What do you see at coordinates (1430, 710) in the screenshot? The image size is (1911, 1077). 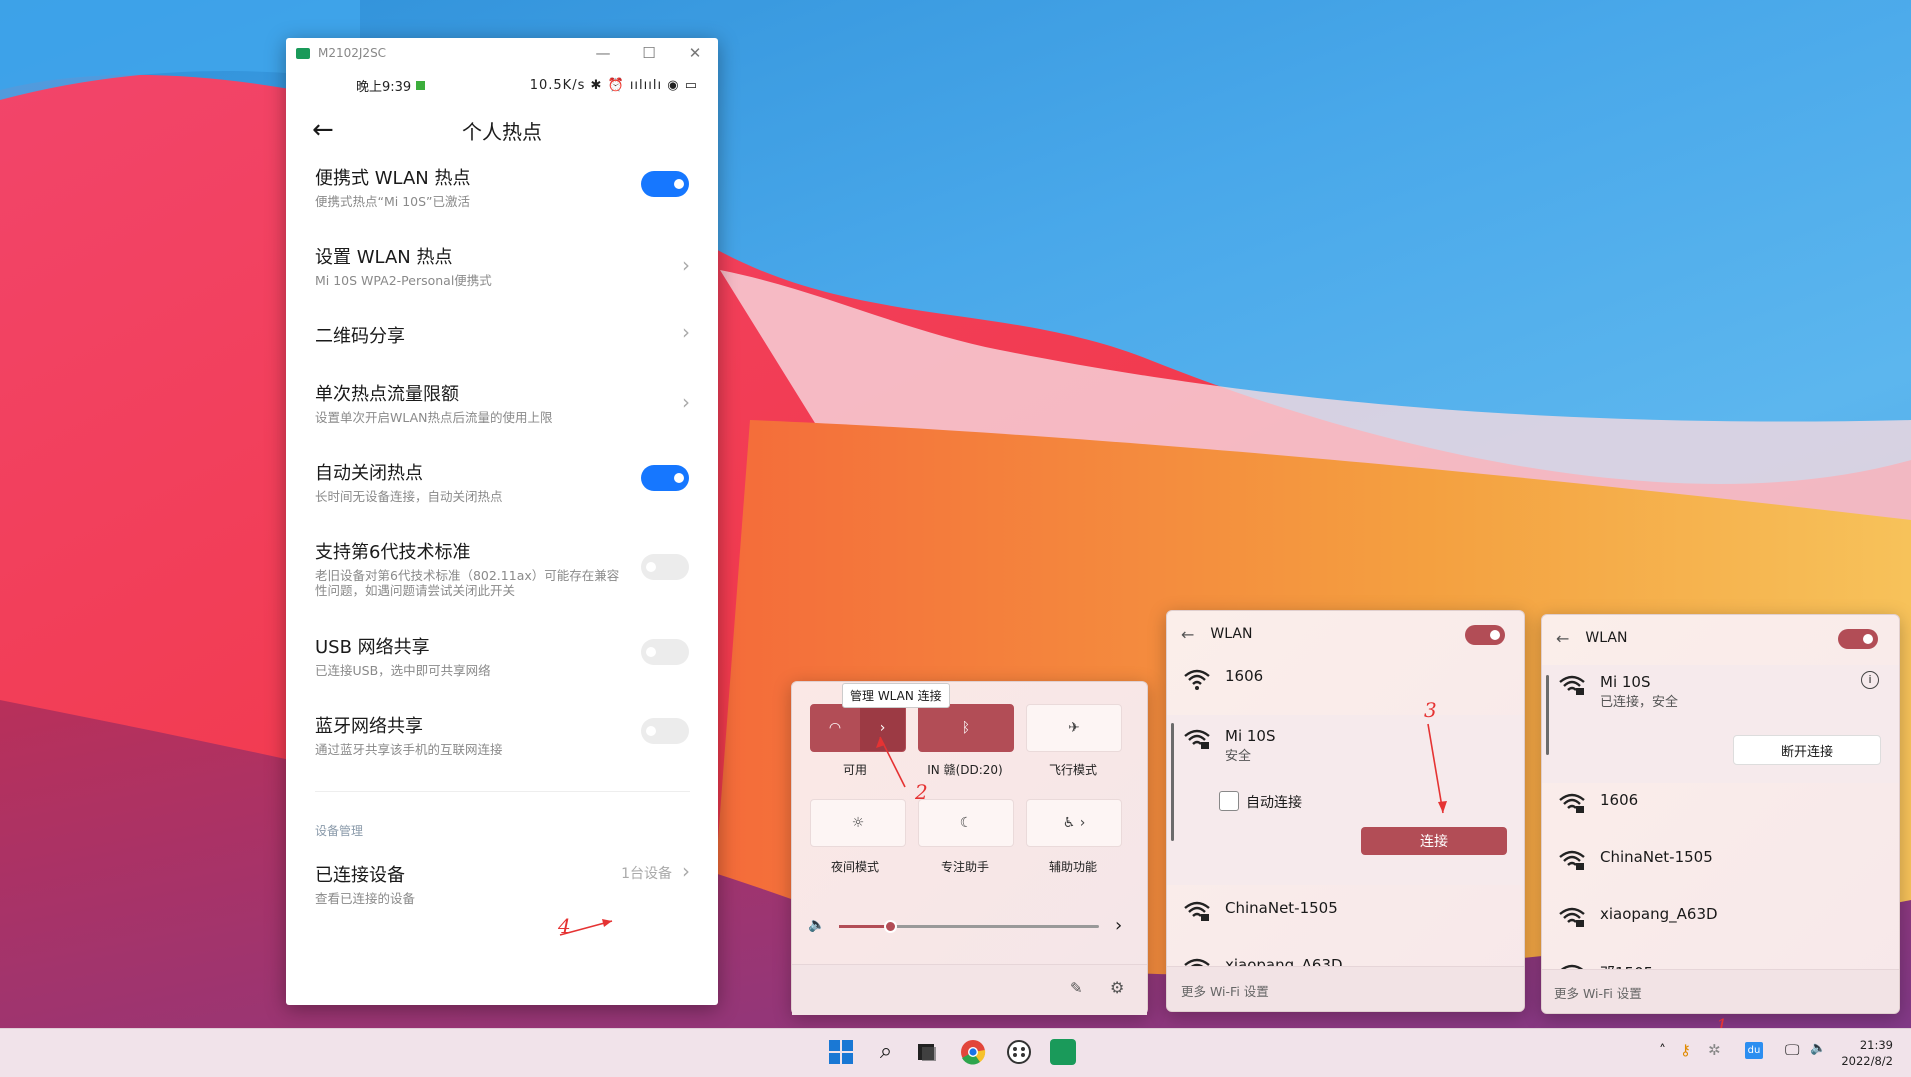 I see `annotation-label: 3` at bounding box center [1430, 710].